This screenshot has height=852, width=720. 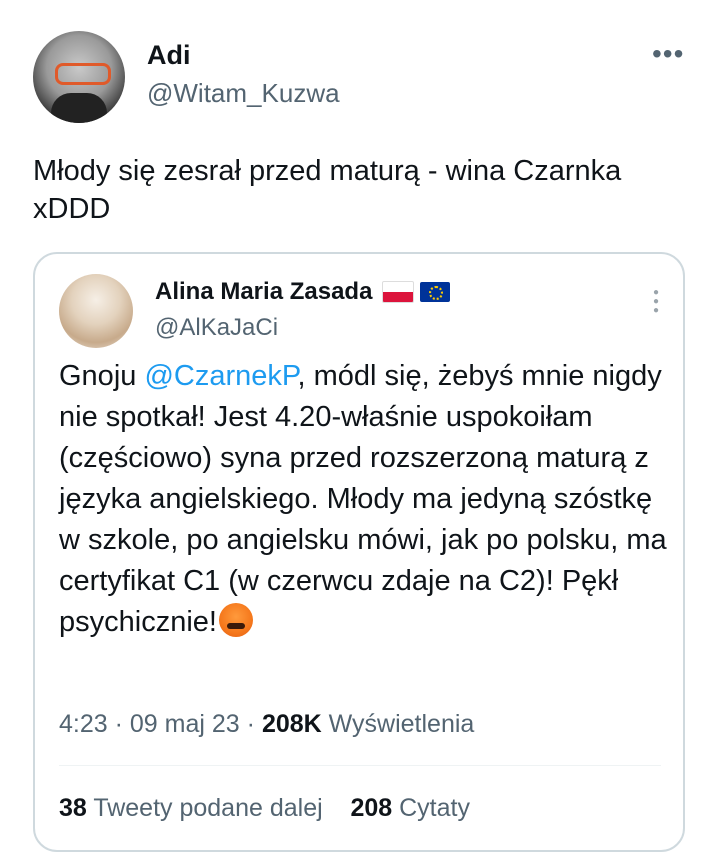 What do you see at coordinates (263, 292) in the screenshot?
I see `quoted-author-name: Alina Maria Zasada` at bounding box center [263, 292].